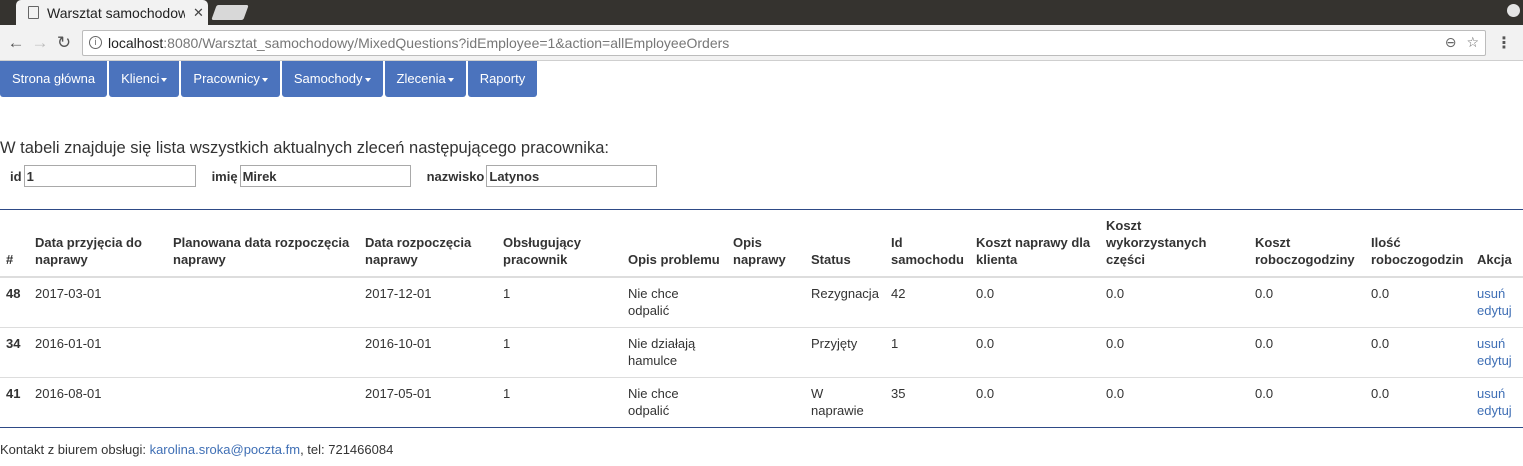 The height and width of the screenshot is (466, 1523). I want to click on cell-car-id: 1, so click(895, 343).